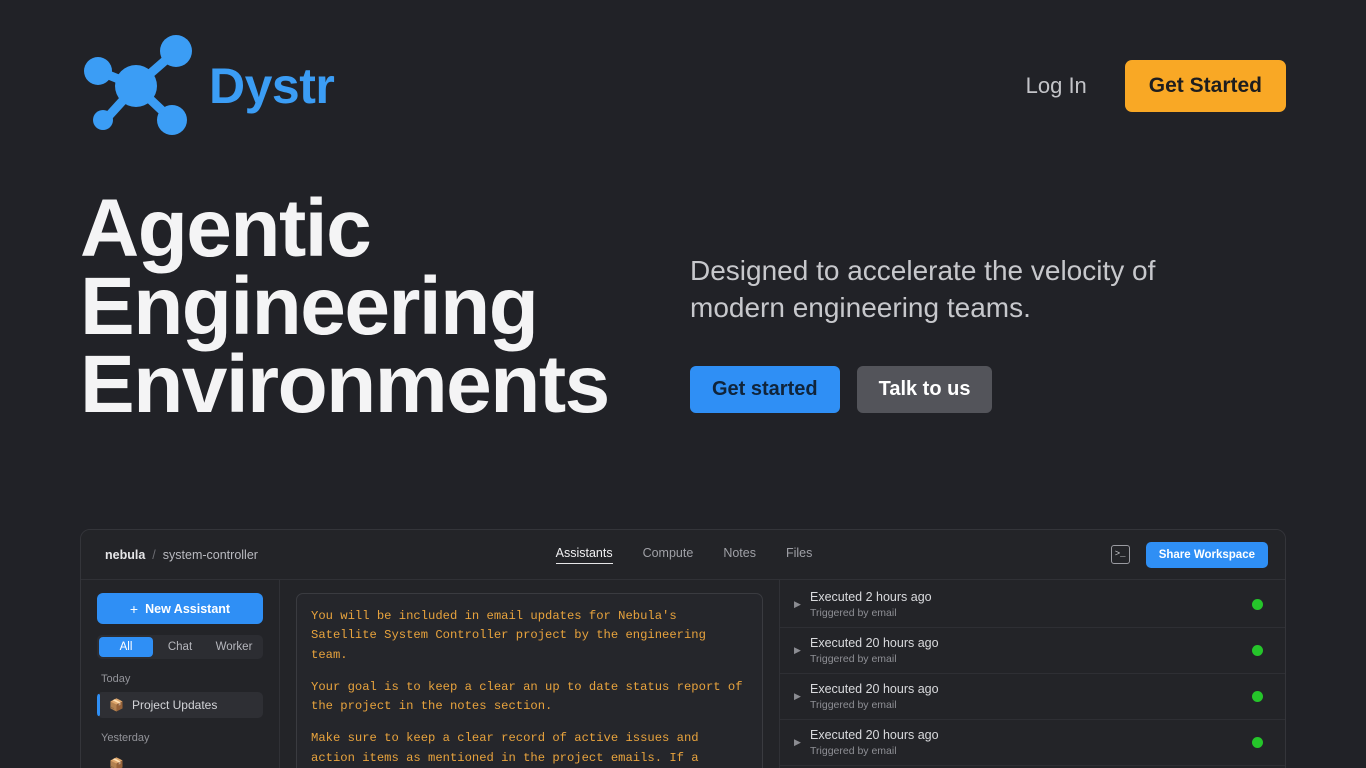  I want to click on assistant-icon: 📦, so click(116, 762).